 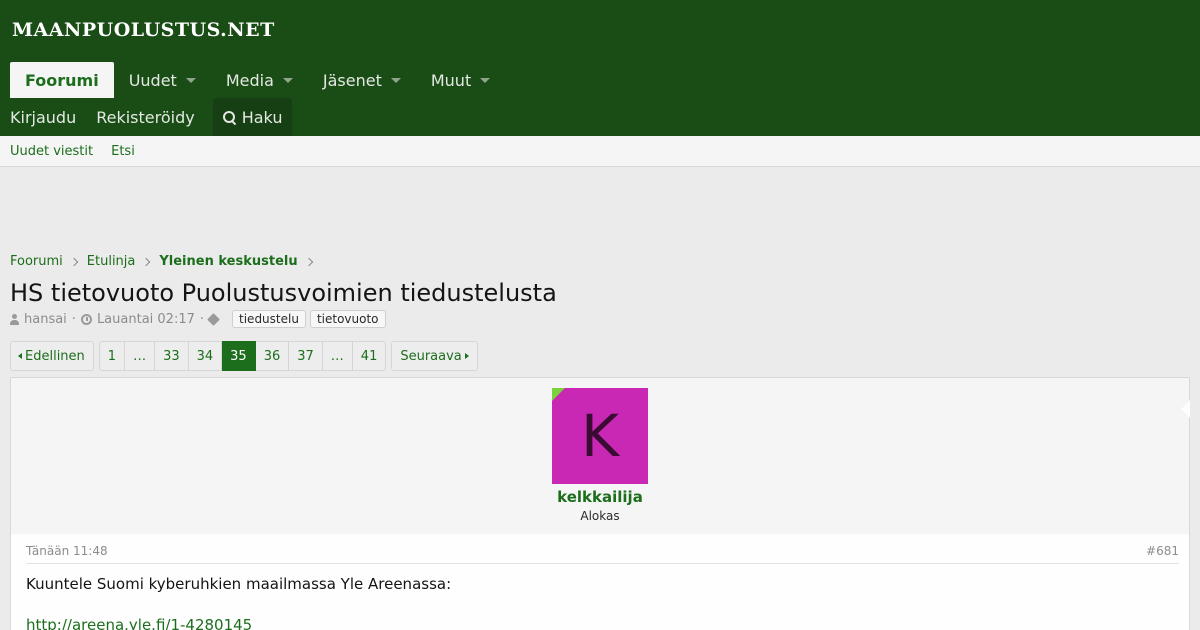 I want to click on next-page-button: Seuraava, so click(x=434, y=356).